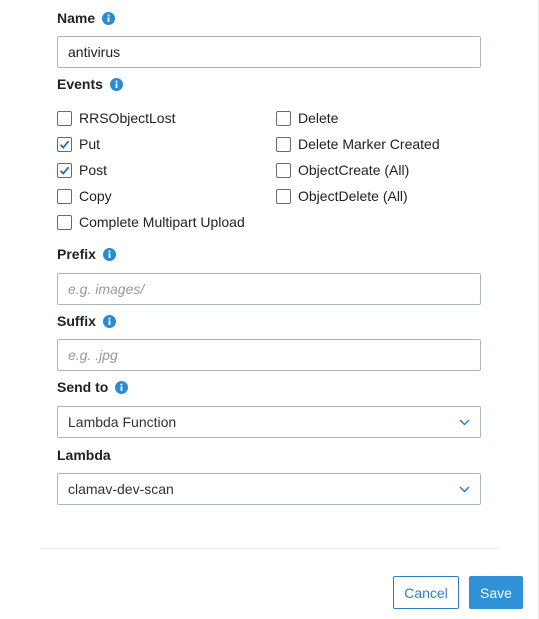 This screenshot has height=619, width=539. I want to click on event-checkbox-complete-multipart-upload: Complete Multipart Upload, so click(151, 222).